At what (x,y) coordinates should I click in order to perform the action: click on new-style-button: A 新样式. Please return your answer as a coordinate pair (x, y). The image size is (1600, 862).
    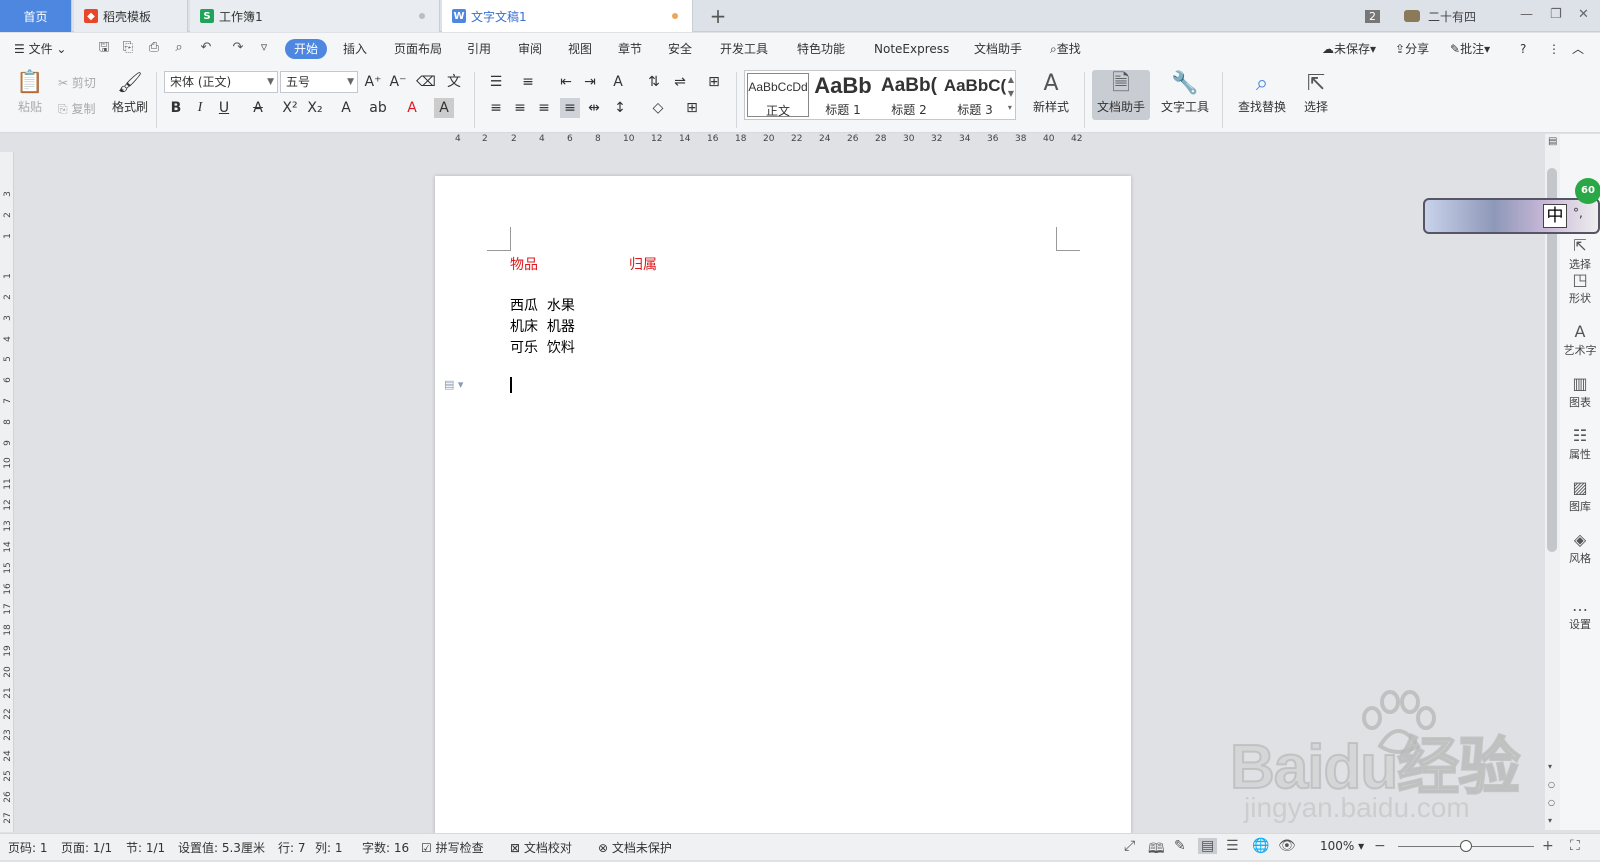
    Looking at the image, I should click on (1051, 92).